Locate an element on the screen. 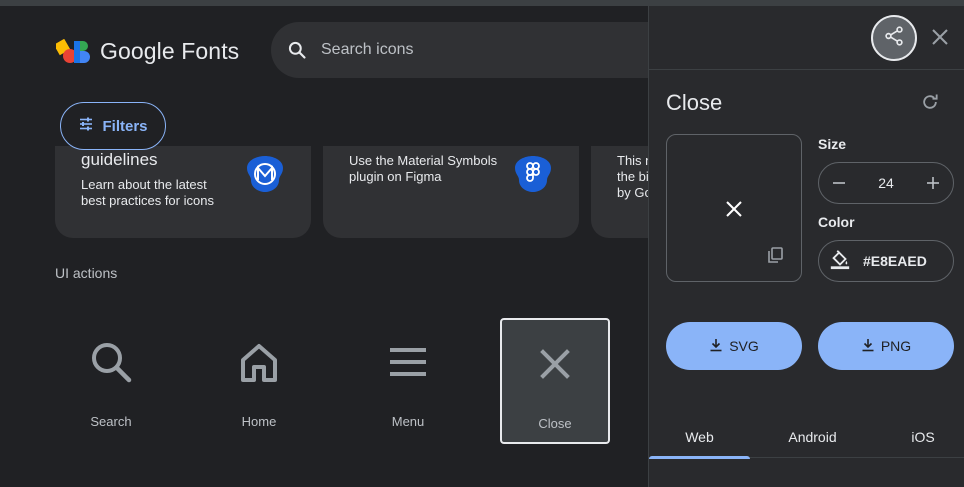 The width and height of the screenshot is (964, 487). tune-icon is located at coordinates (86, 126).